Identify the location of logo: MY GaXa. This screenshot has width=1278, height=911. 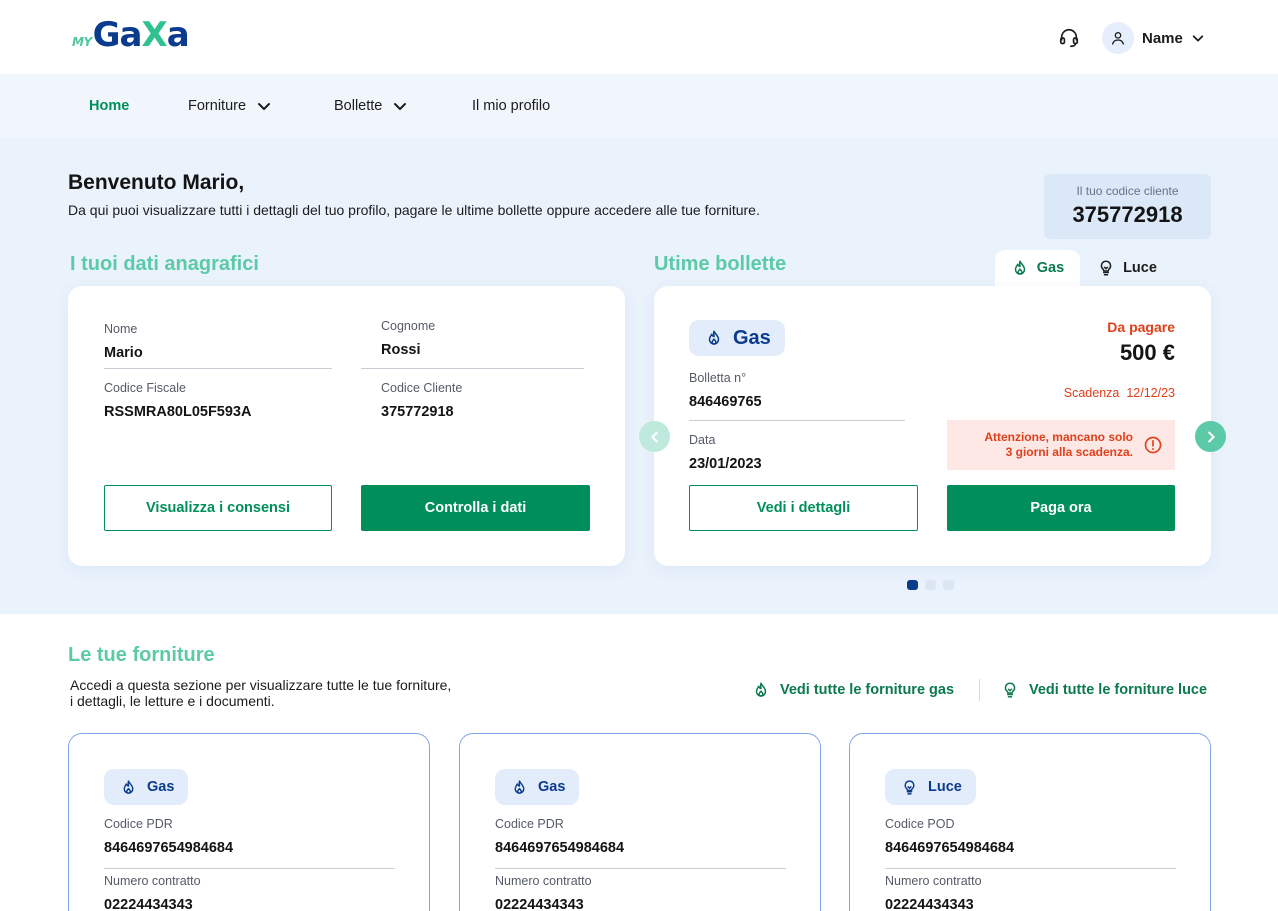
(131, 35).